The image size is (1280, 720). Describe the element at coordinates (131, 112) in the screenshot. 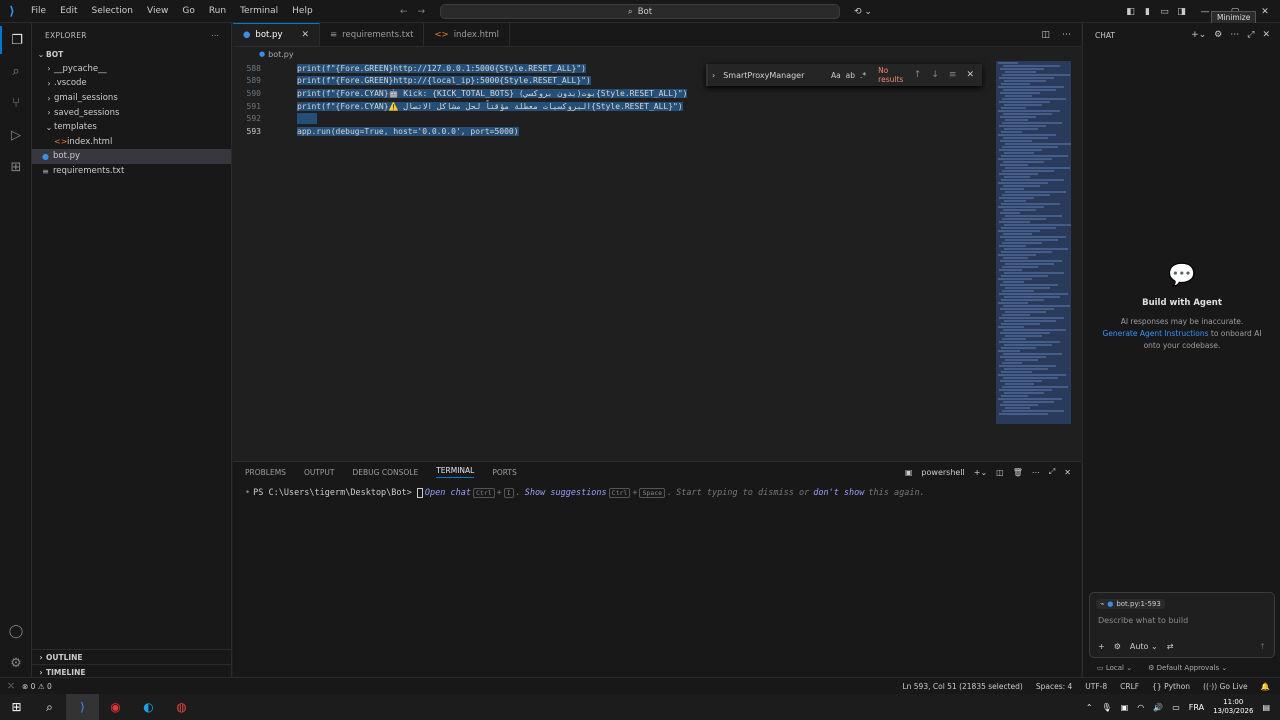

I see `tree-item-saved-sessions: › saved_sessions` at that location.